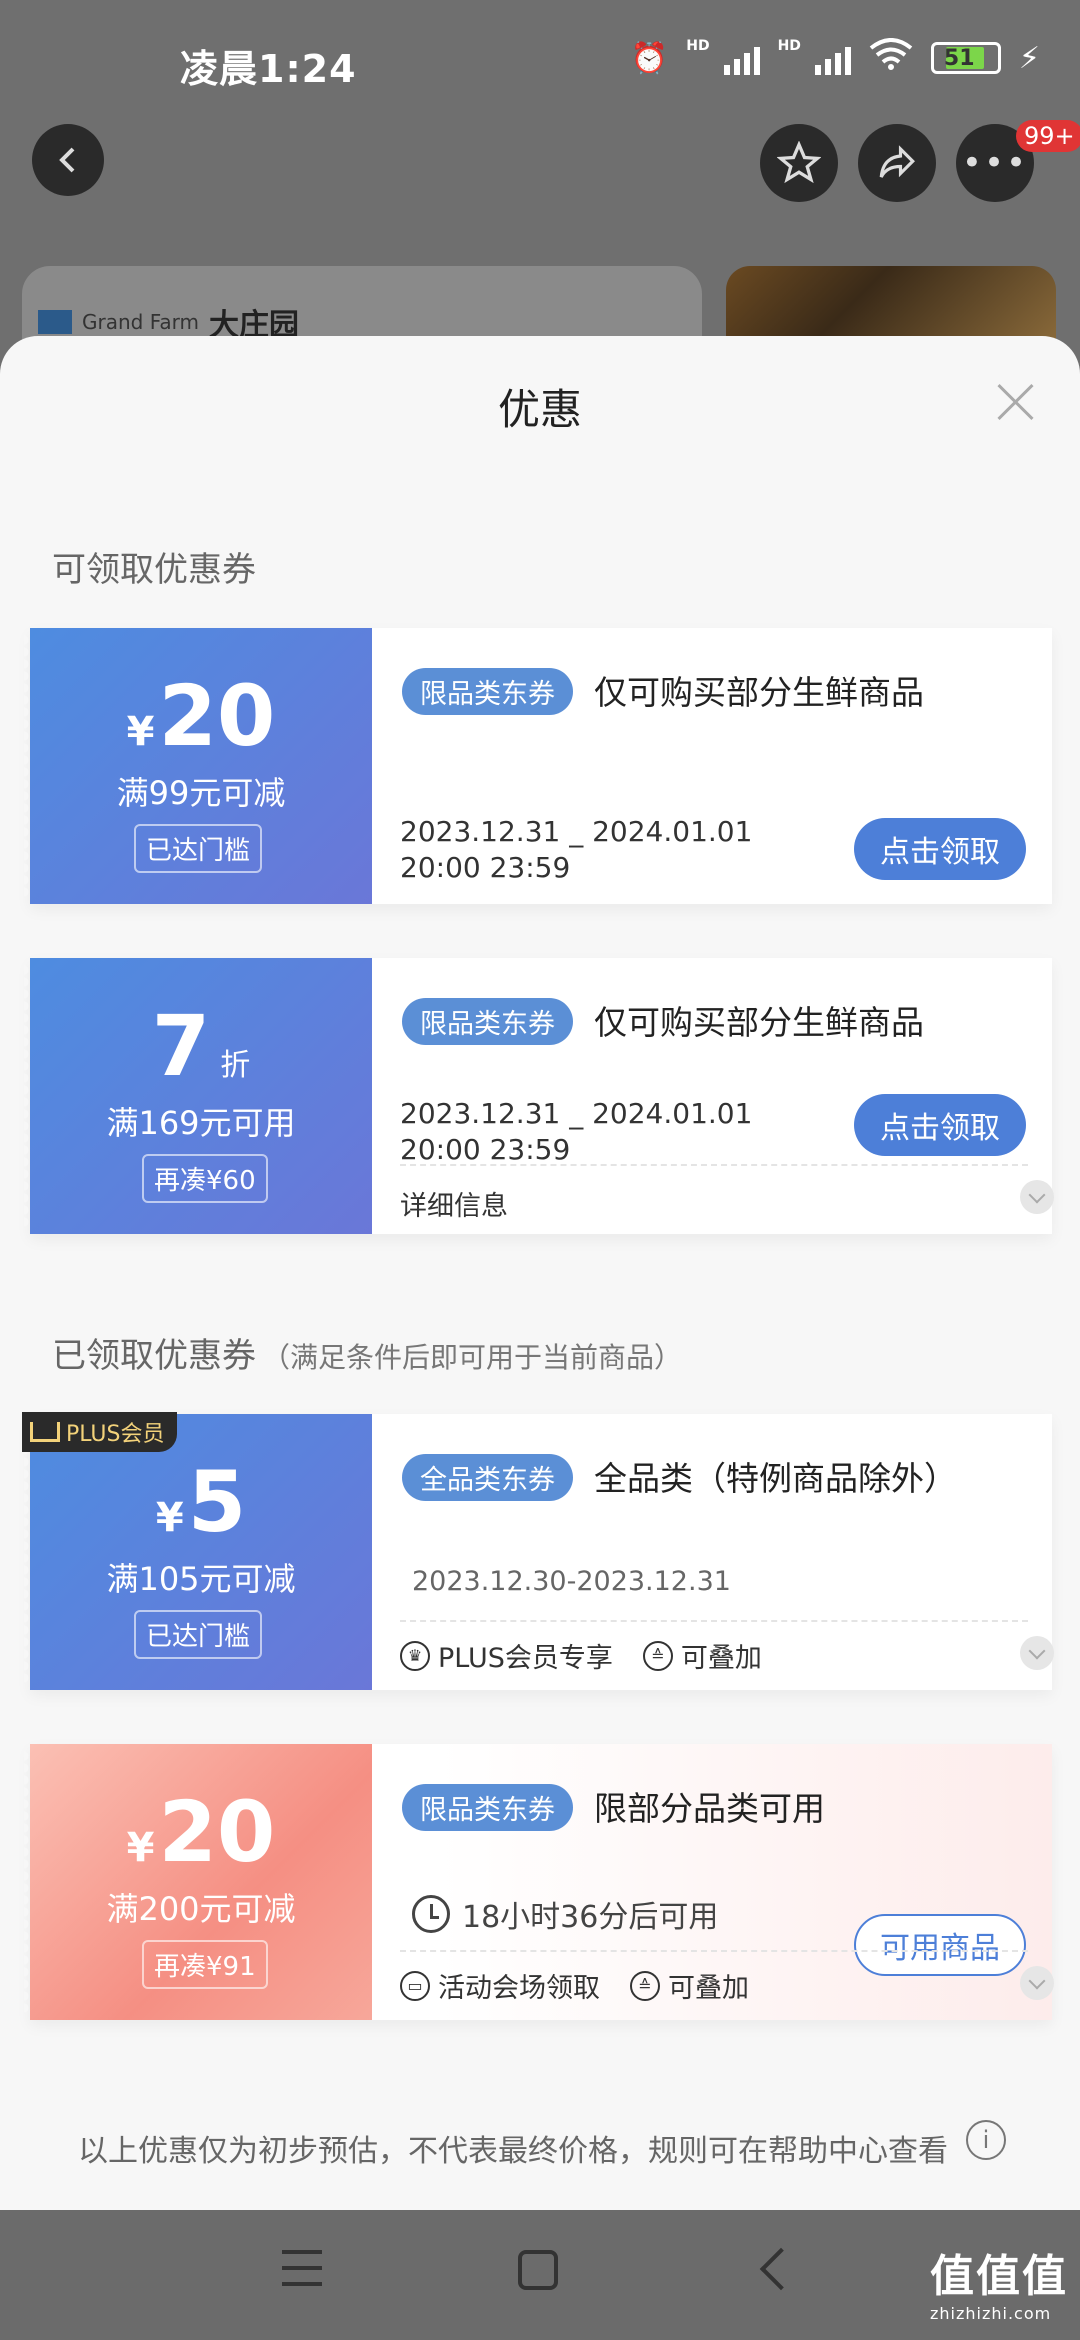  What do you see at coordinates (201, 1502) in the screenshot?
I see `coupon-amount: ¥5` at bounding box center [201, 1502].